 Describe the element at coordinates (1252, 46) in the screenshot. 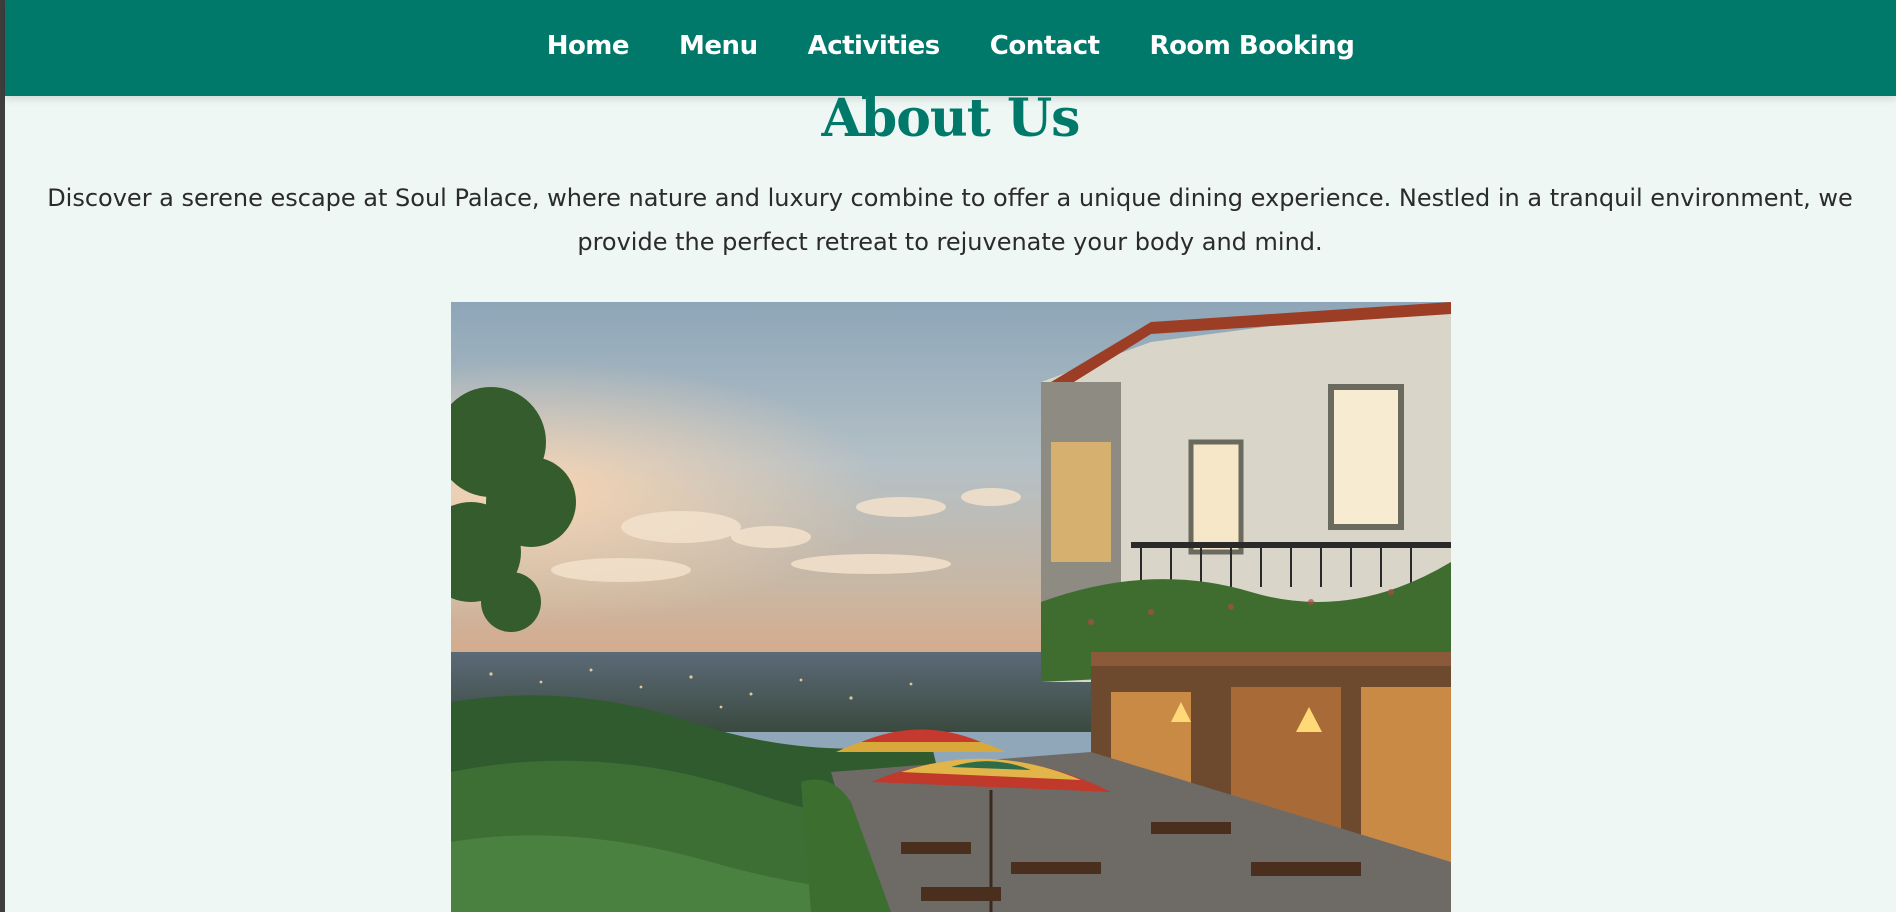

I see `nav-room-booking-link: Room Booking` at that location.